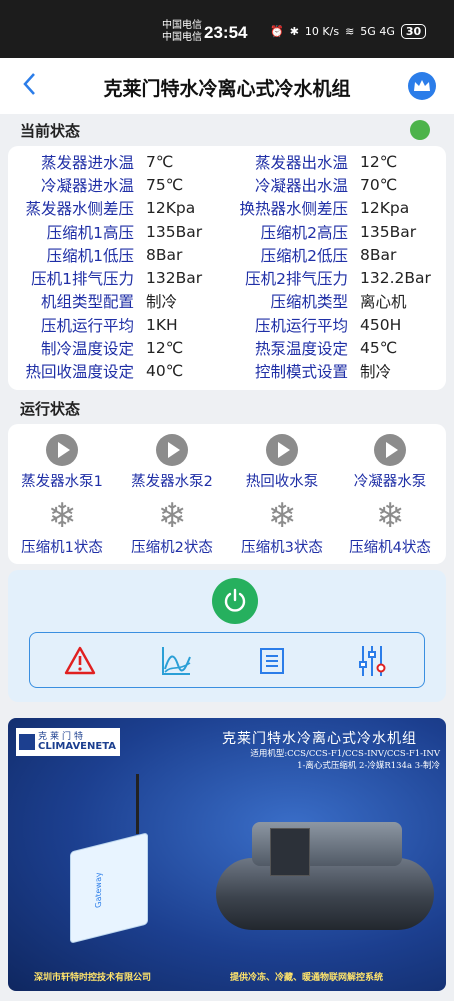 This screenshot has height=1001, width=454. I want to click on status-value: 7℃, so click(160, 161).